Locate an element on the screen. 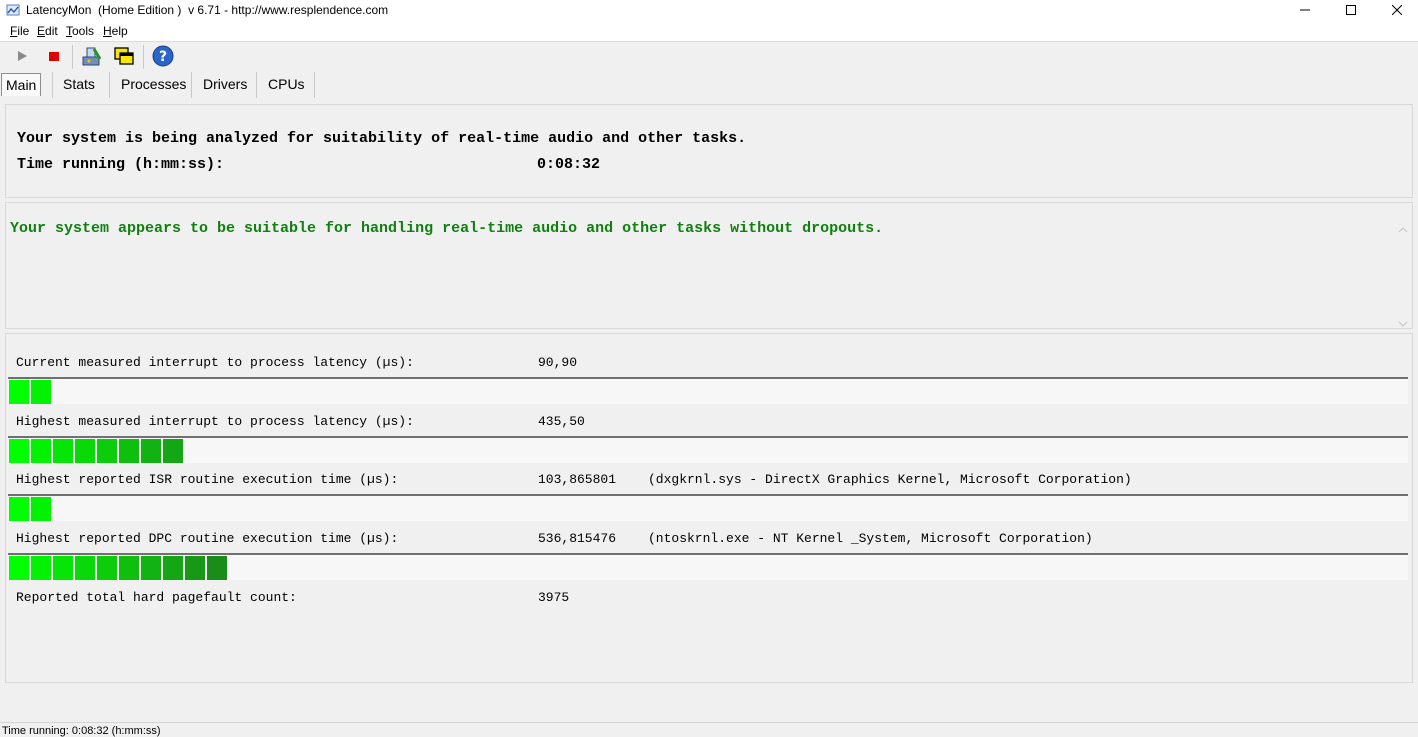  windows-icon is located at coordinates (124, 57).